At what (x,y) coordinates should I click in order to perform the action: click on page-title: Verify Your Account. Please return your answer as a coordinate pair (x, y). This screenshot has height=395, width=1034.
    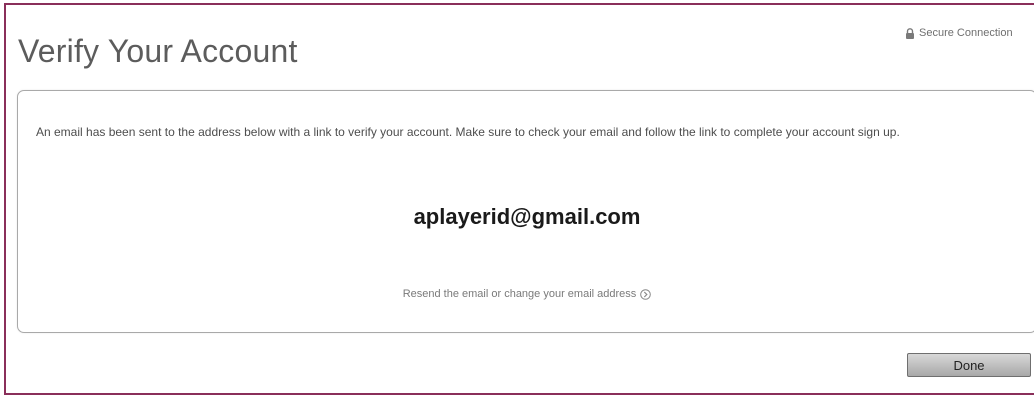
    Looking at the image, I should click on (158, 51).